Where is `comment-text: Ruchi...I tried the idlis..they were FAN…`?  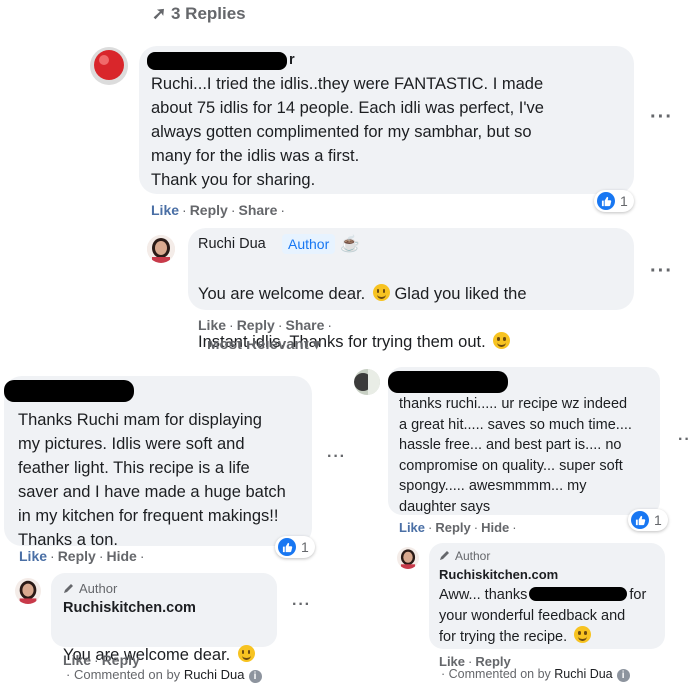
comment-text: Ruchi...I tried the idlis..they were FAN… is located at coordinates (347, 132).